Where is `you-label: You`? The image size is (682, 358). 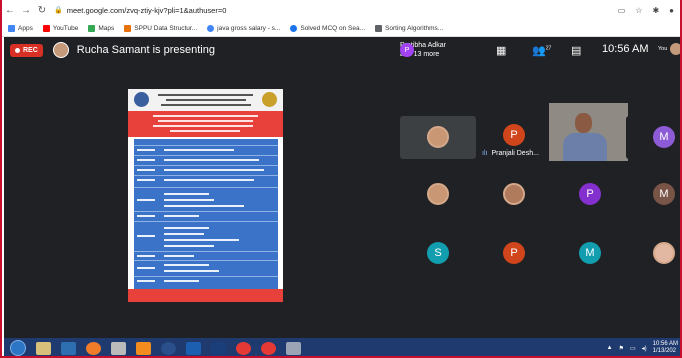 you-label: You is located at coordinates (663, 49).